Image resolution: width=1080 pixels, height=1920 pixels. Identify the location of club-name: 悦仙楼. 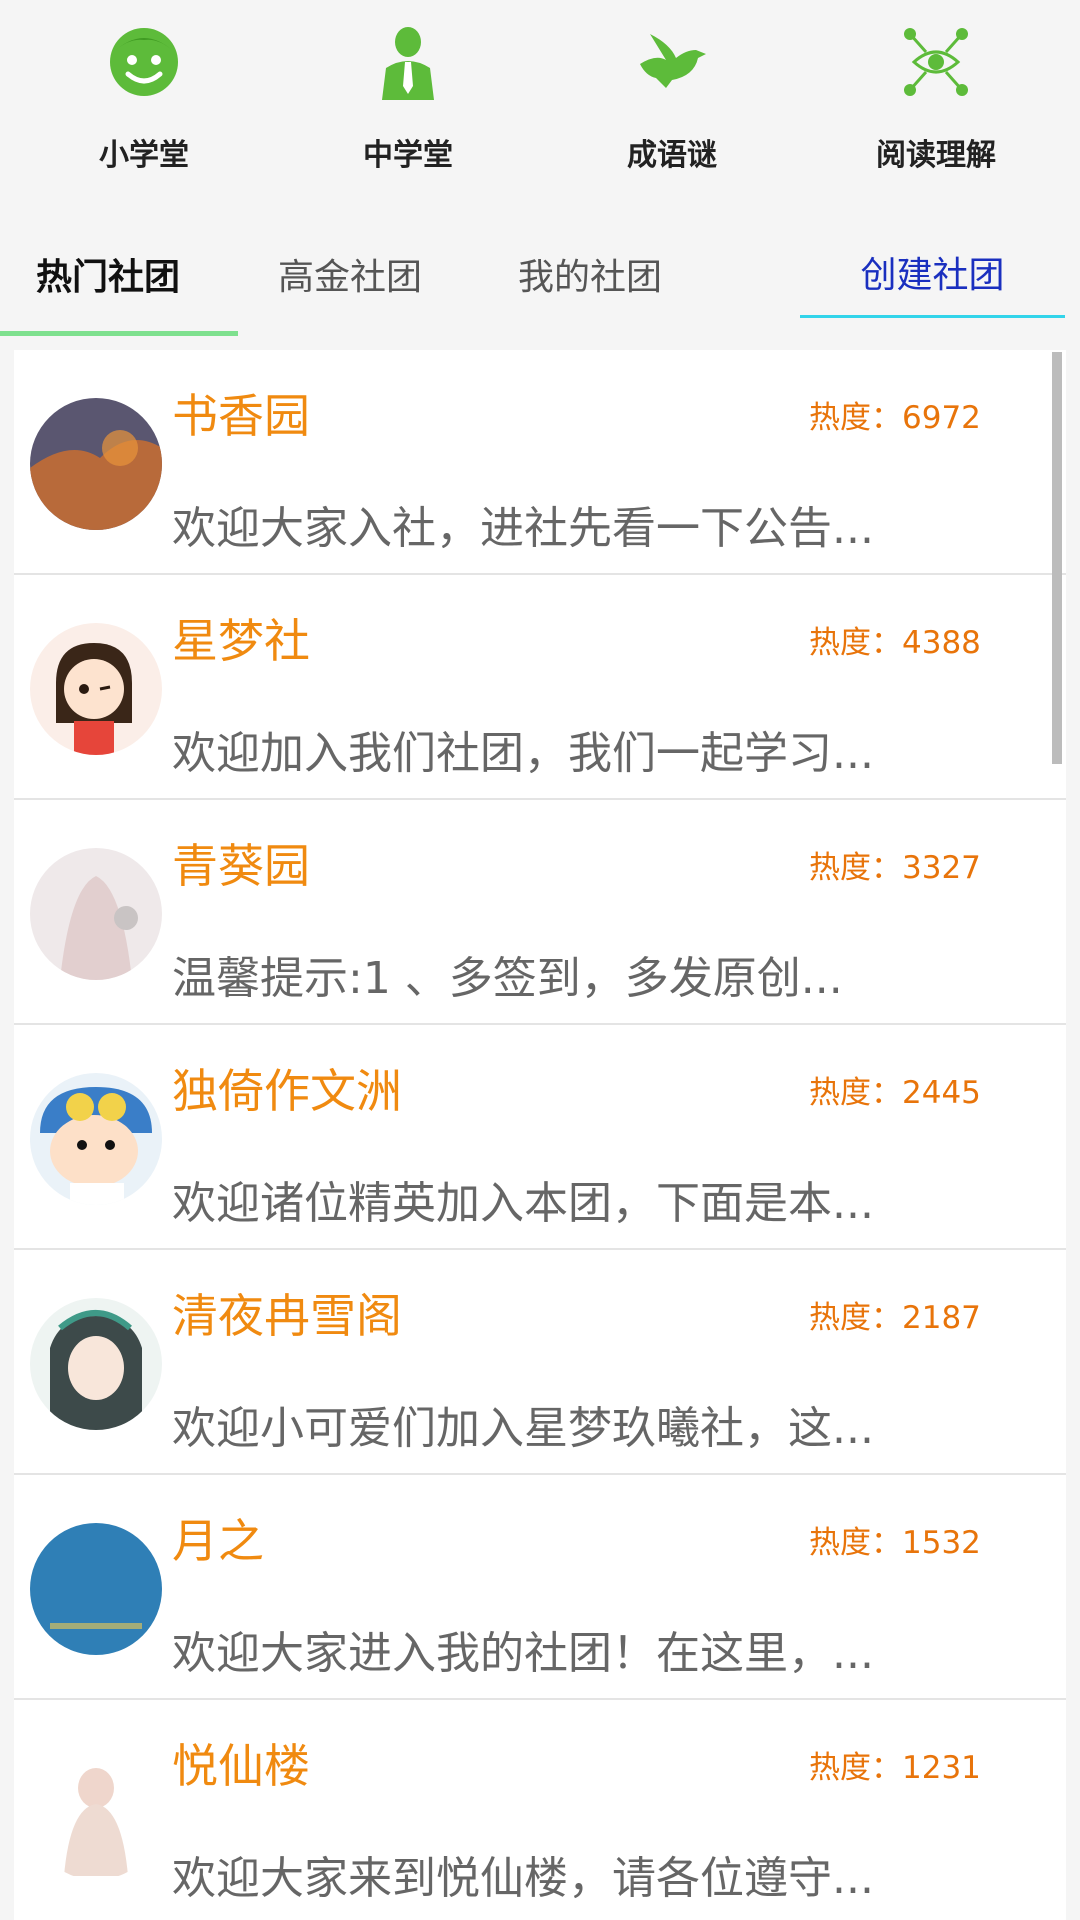
(241, 1766).